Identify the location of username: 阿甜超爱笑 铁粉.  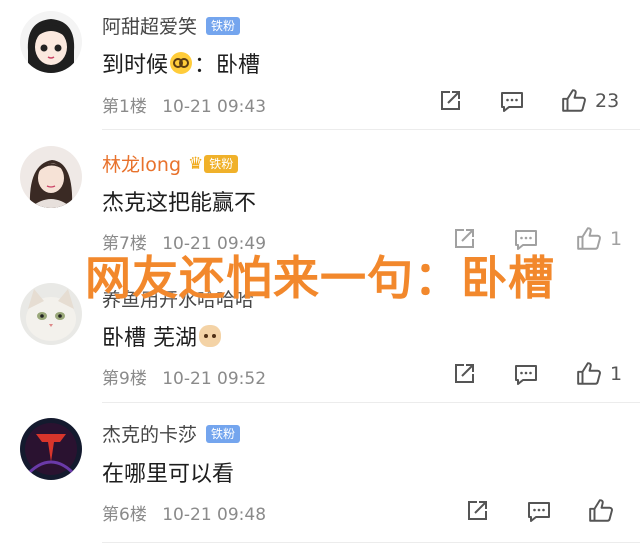
(171, 25).